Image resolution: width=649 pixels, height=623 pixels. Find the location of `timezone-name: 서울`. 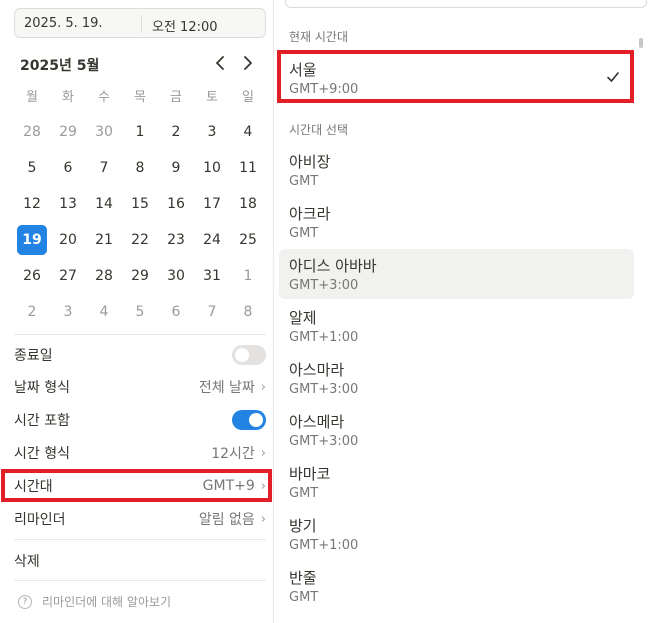

timezone-name: 서울 is located at coordinates (303, 70).